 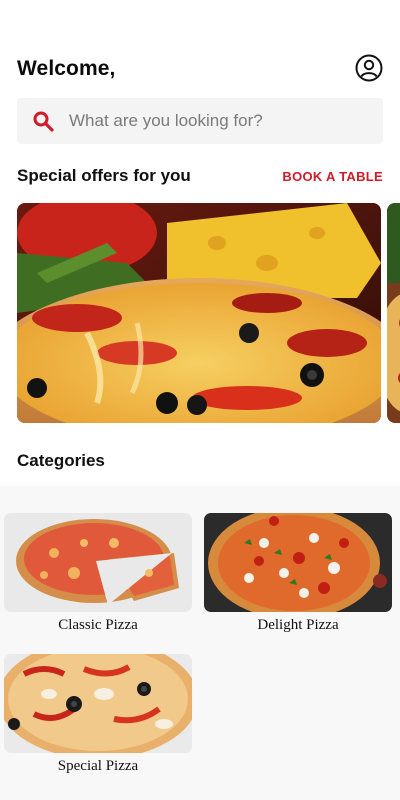 I want to click on category-label: Special Pizza, so click(x=98, y=766).